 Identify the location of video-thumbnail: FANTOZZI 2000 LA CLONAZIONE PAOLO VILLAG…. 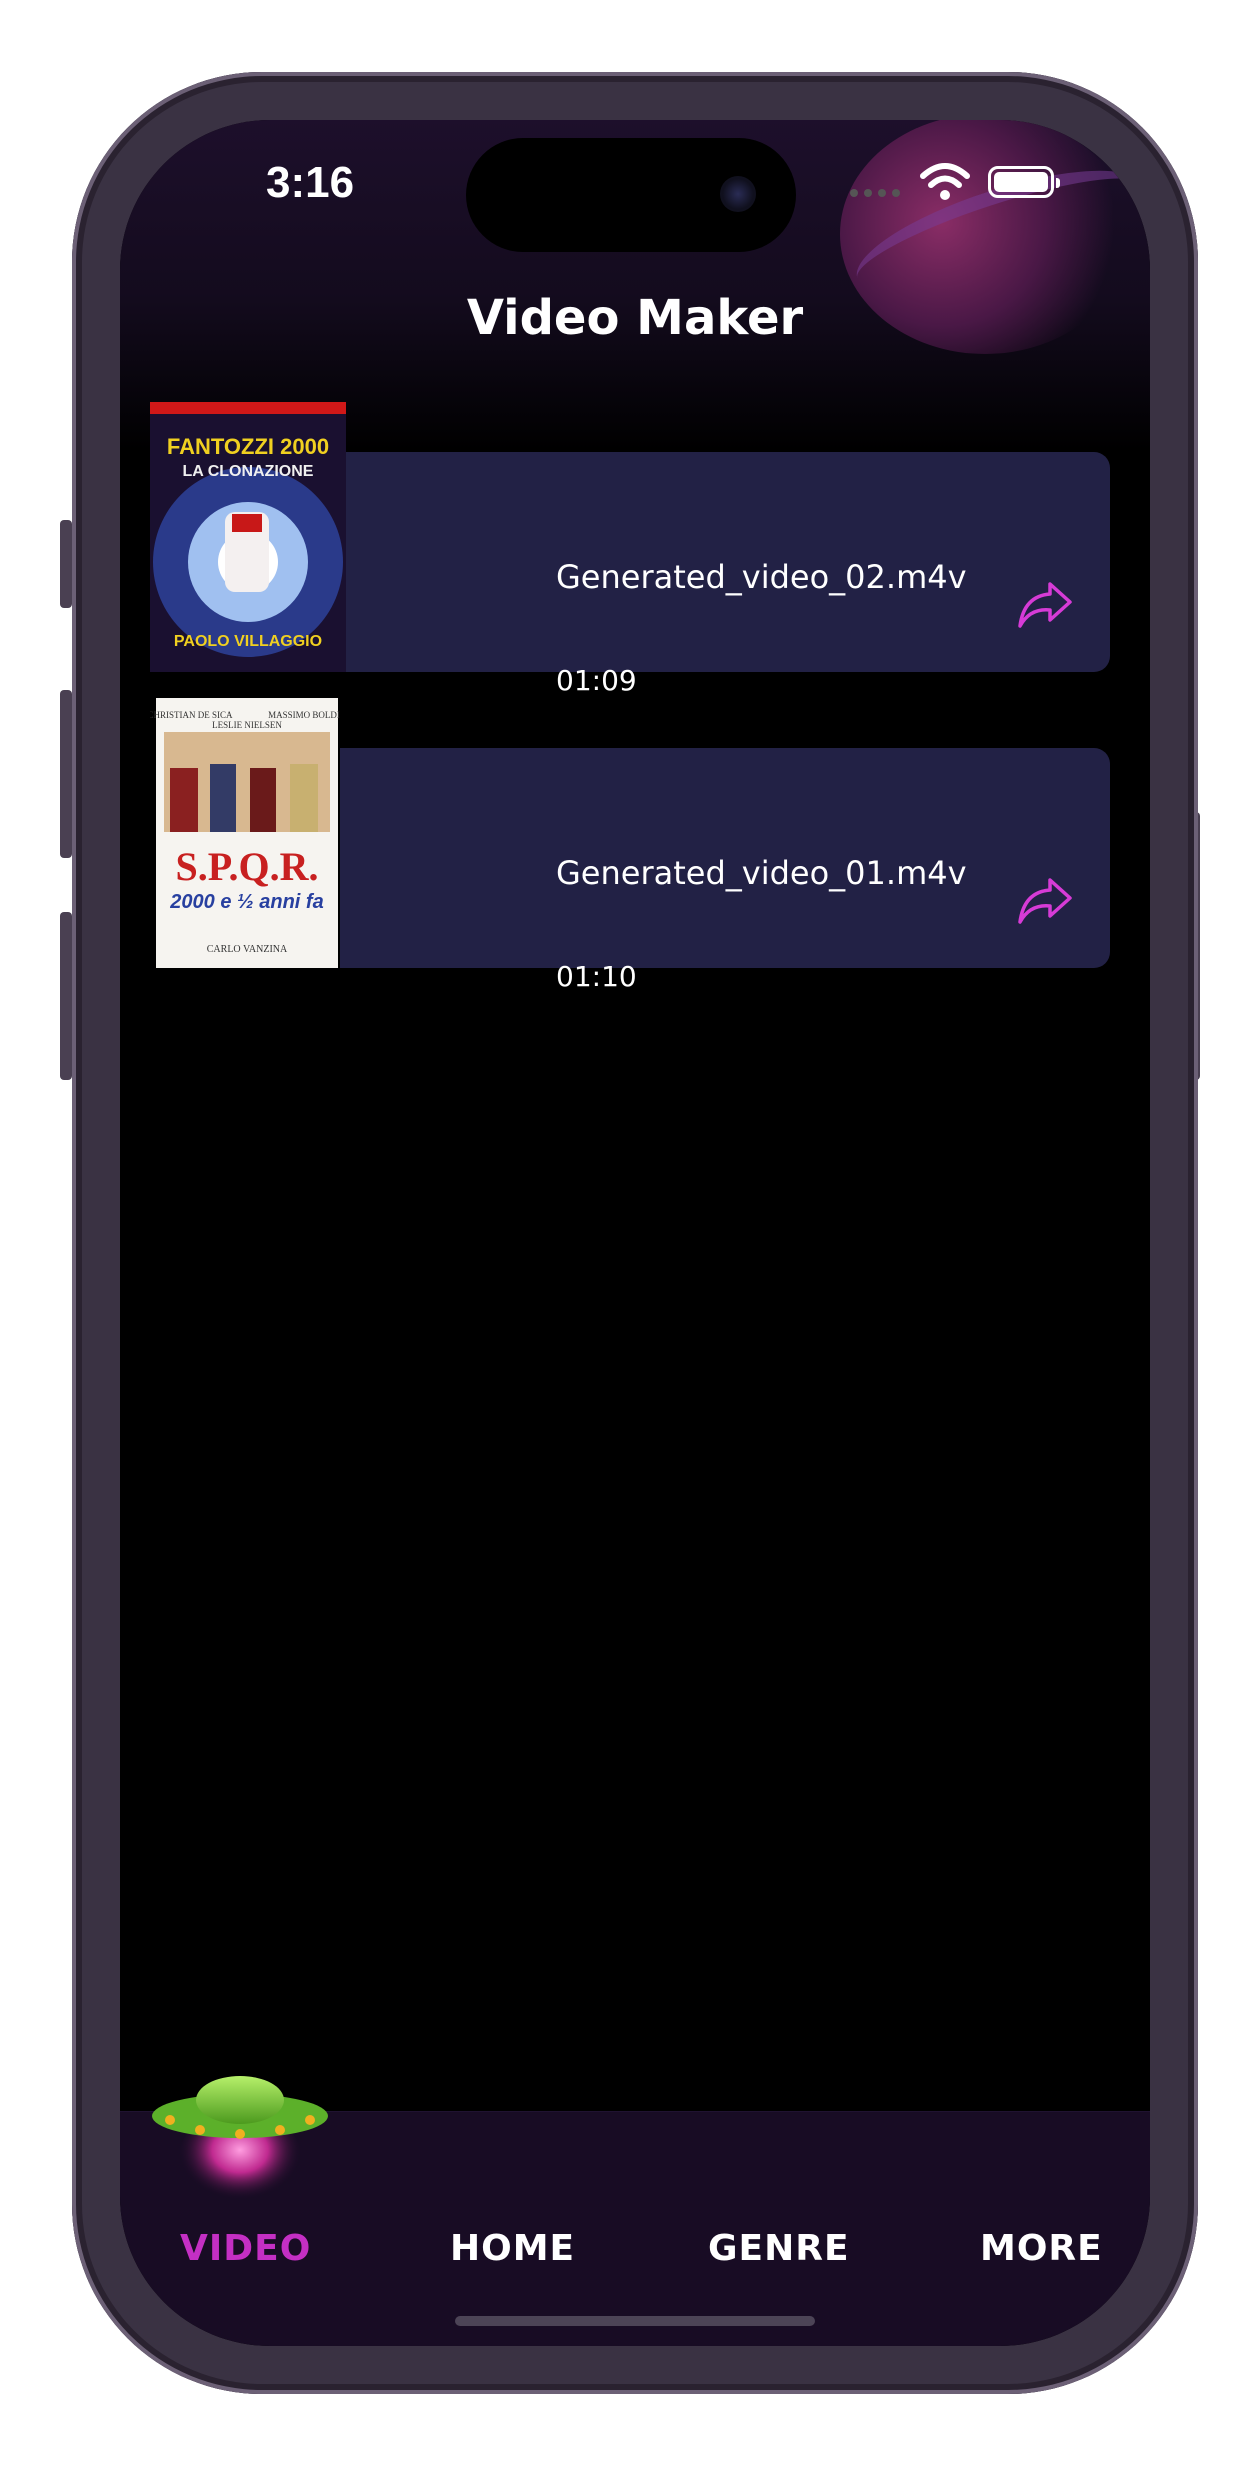
(248, 537).